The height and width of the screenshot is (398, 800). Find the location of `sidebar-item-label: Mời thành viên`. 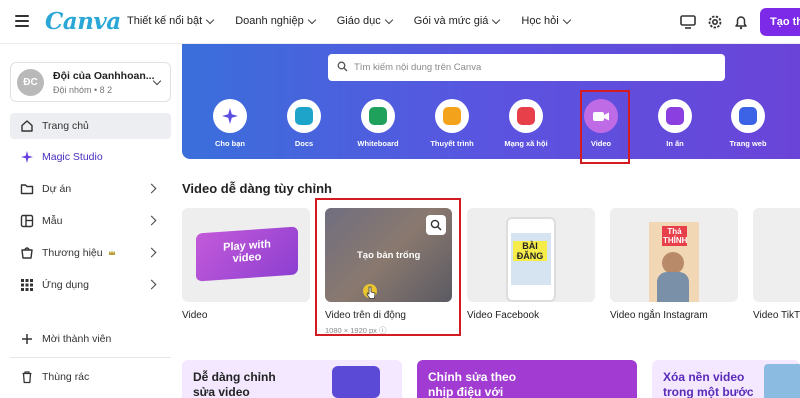

sidebar-item-label: Mời thành viên is located at coordinates (77, 339).